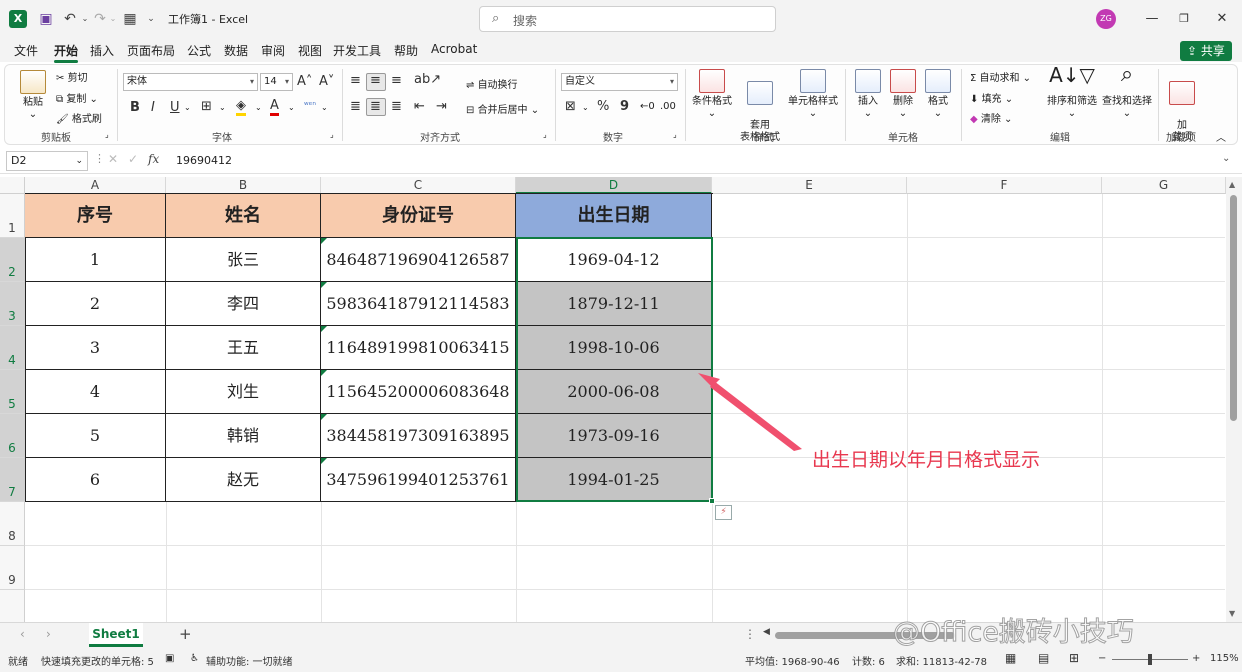  Describe the element at coordinates (332, 134) in the screenshot. I see `font-launcher-icon: ⌟` at that location.